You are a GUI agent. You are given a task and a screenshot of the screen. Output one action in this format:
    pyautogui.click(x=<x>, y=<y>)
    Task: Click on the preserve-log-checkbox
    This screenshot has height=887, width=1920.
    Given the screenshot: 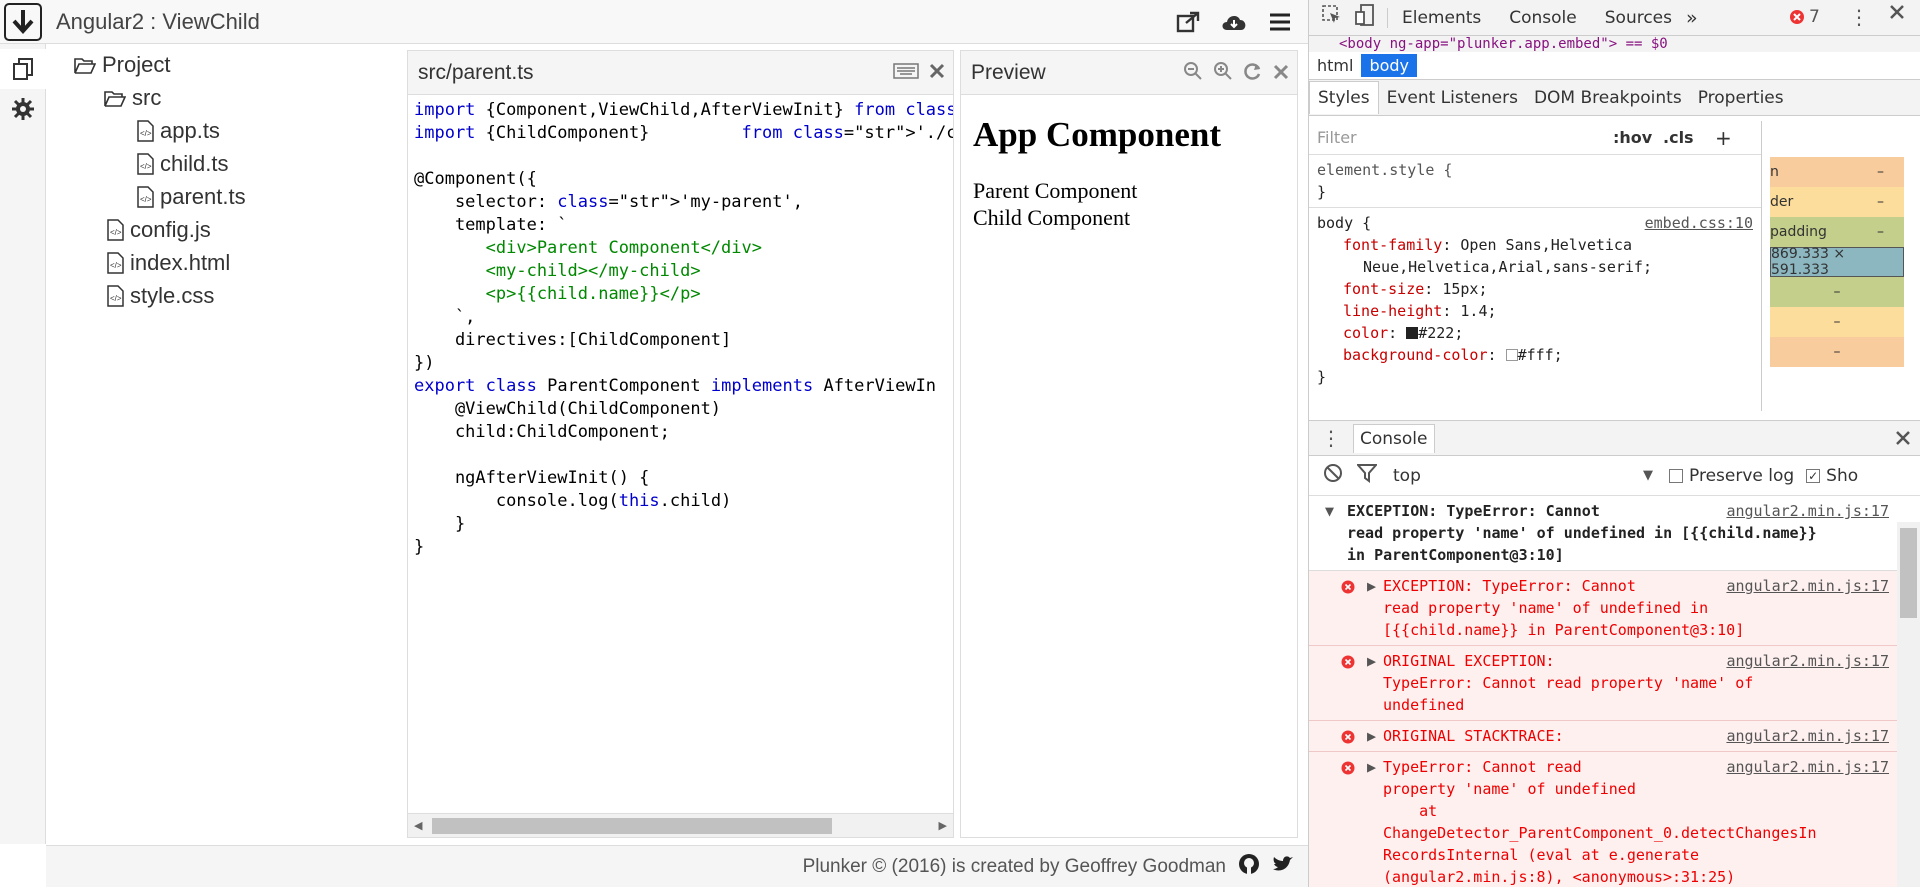 What is the action you would take?
    pyautogui.click(x=1676, y=475)
    